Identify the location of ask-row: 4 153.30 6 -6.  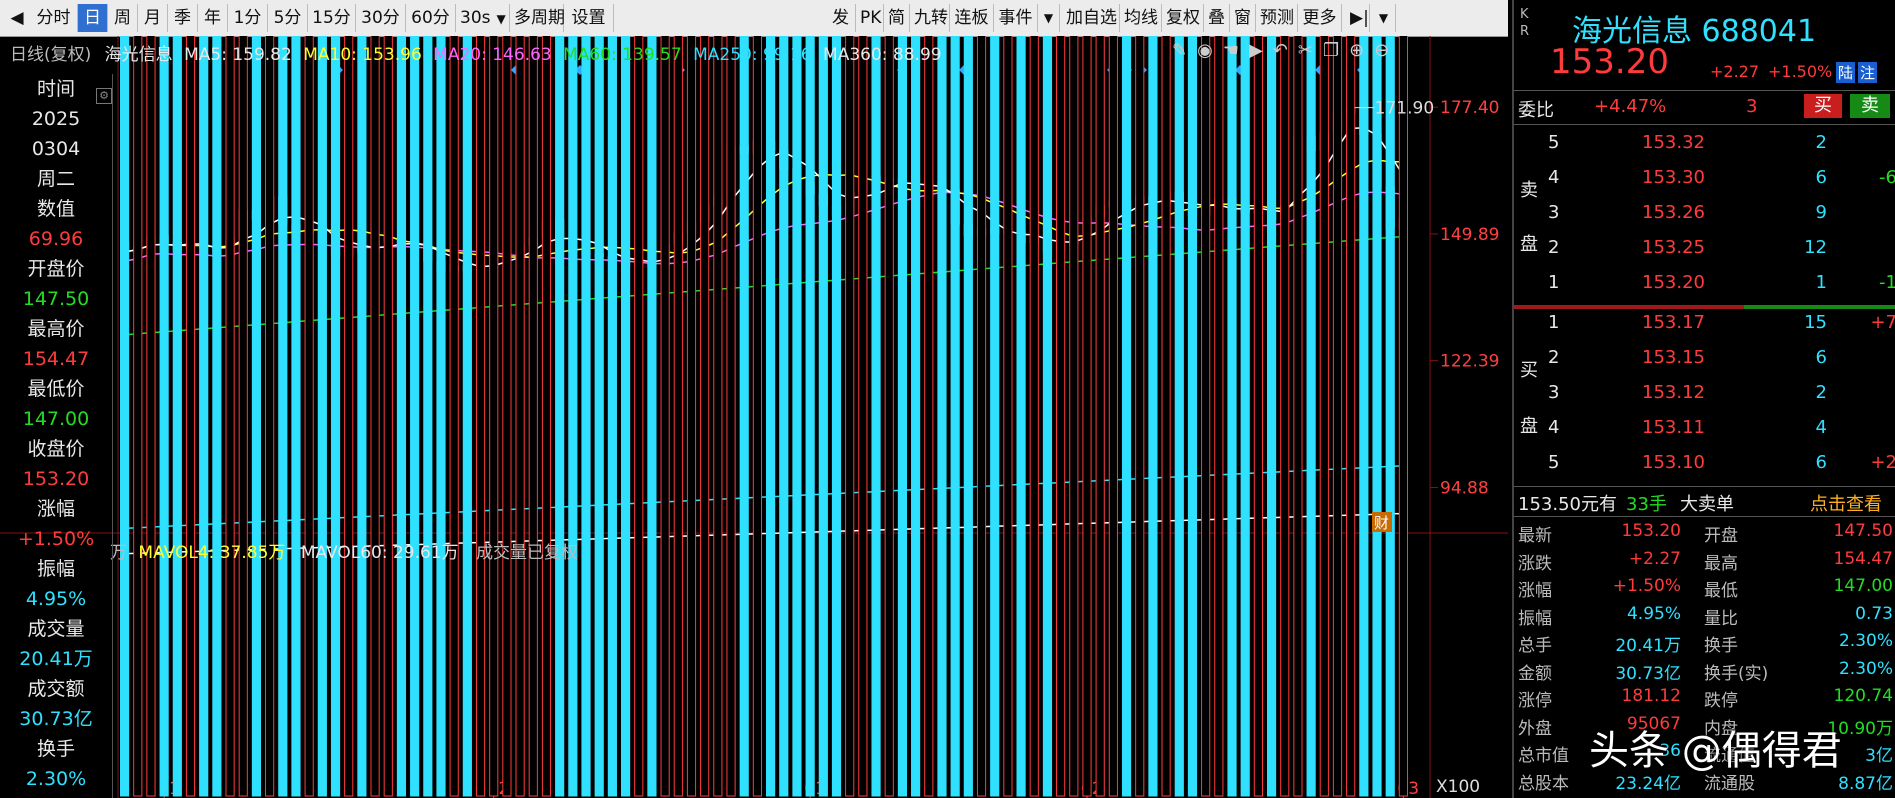
(1704, 182).